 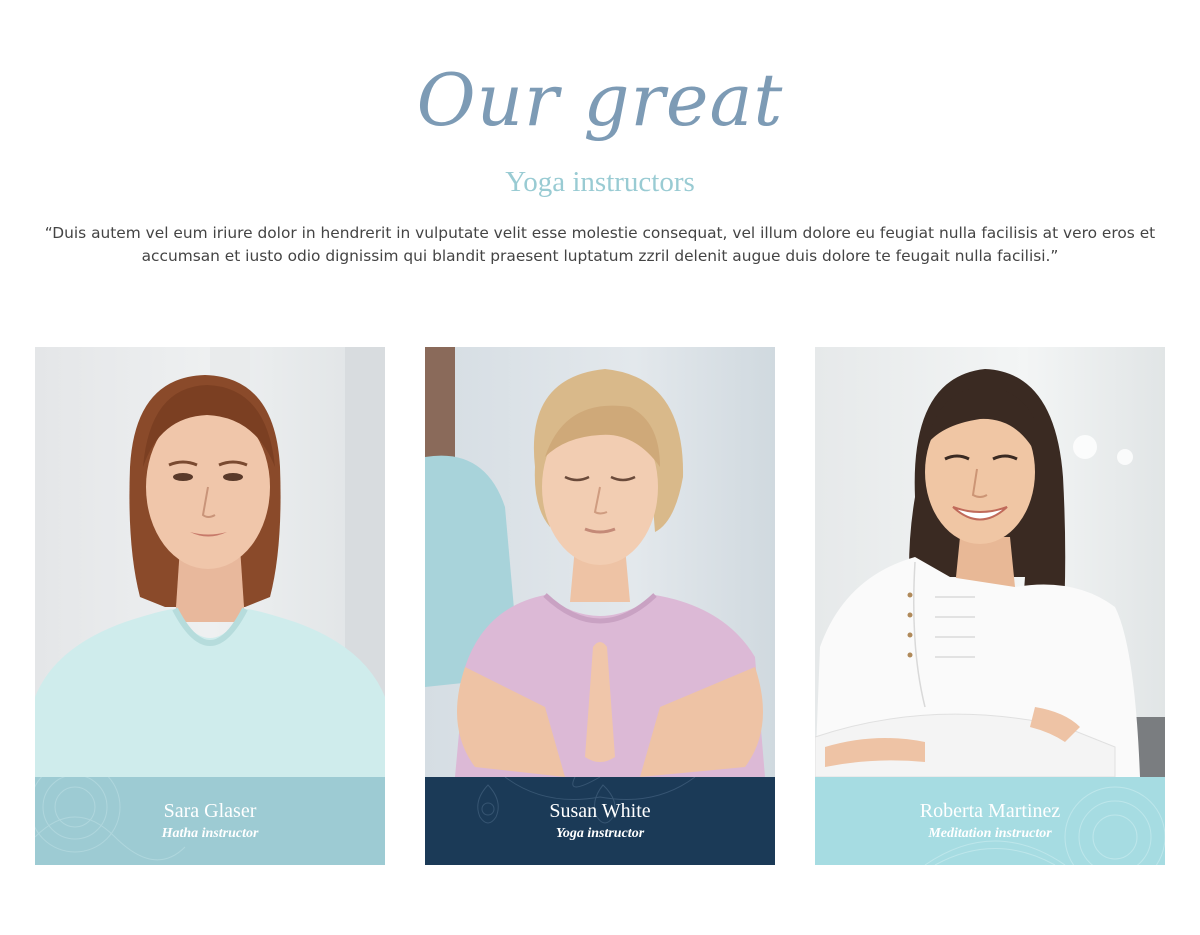 I want to click on instructor-name: Susan White, so click(x=600, y=811).